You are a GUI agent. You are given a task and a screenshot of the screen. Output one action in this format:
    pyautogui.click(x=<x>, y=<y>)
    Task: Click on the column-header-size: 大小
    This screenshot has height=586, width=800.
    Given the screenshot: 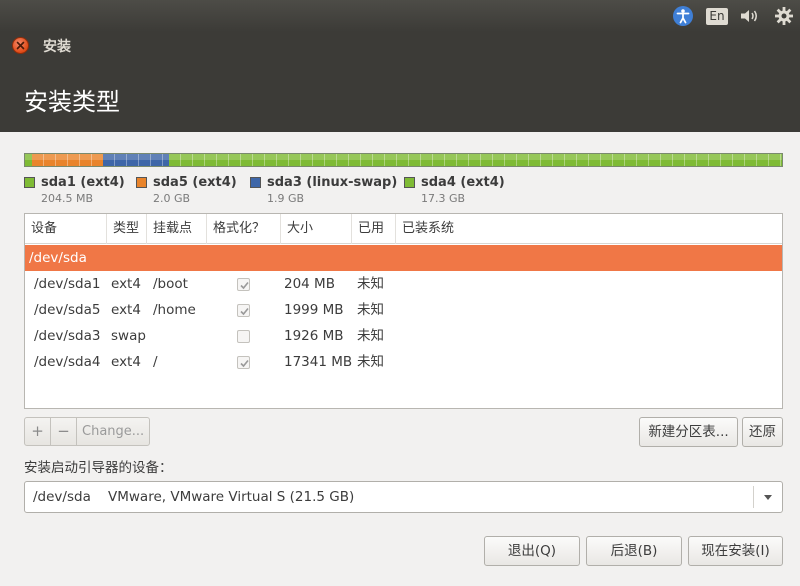 What is the action you would take?
    pyautogui.click(x=316, y=229)
    